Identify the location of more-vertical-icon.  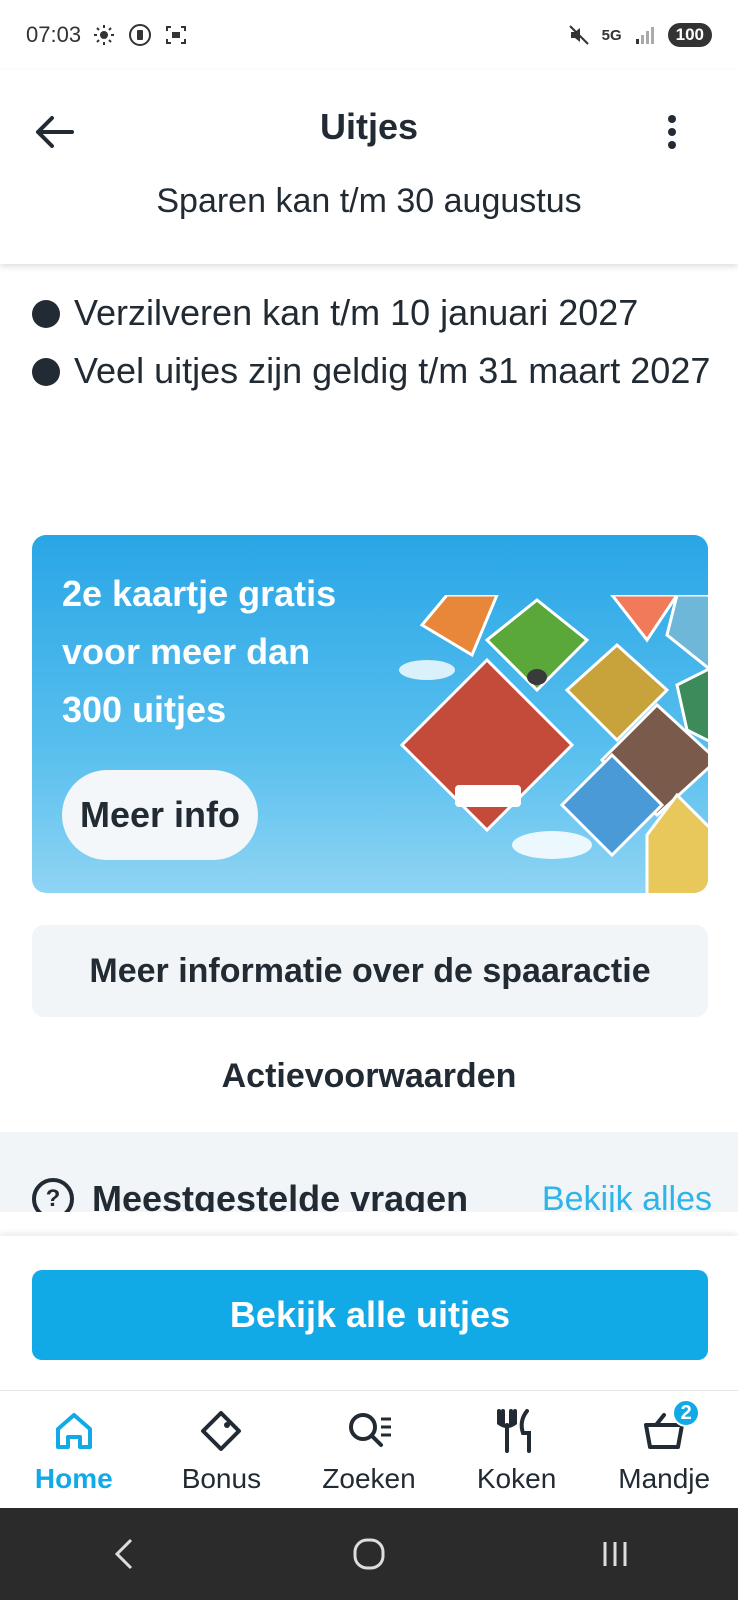
(672, 132).